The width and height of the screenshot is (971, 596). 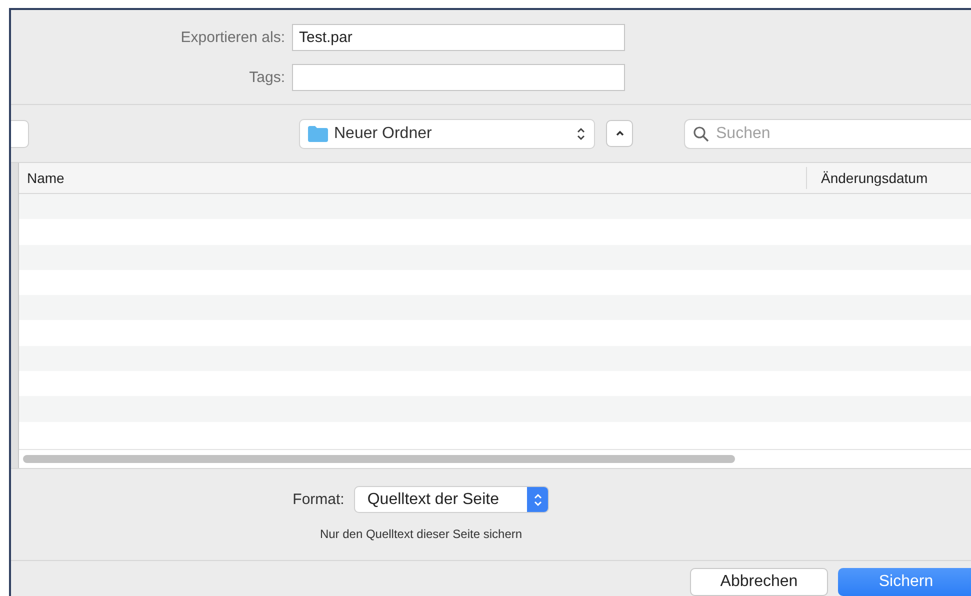 What do you see at coordinates (701, 134) in the screenshot?
I see `search-icon` at bounding box center [701, 134].